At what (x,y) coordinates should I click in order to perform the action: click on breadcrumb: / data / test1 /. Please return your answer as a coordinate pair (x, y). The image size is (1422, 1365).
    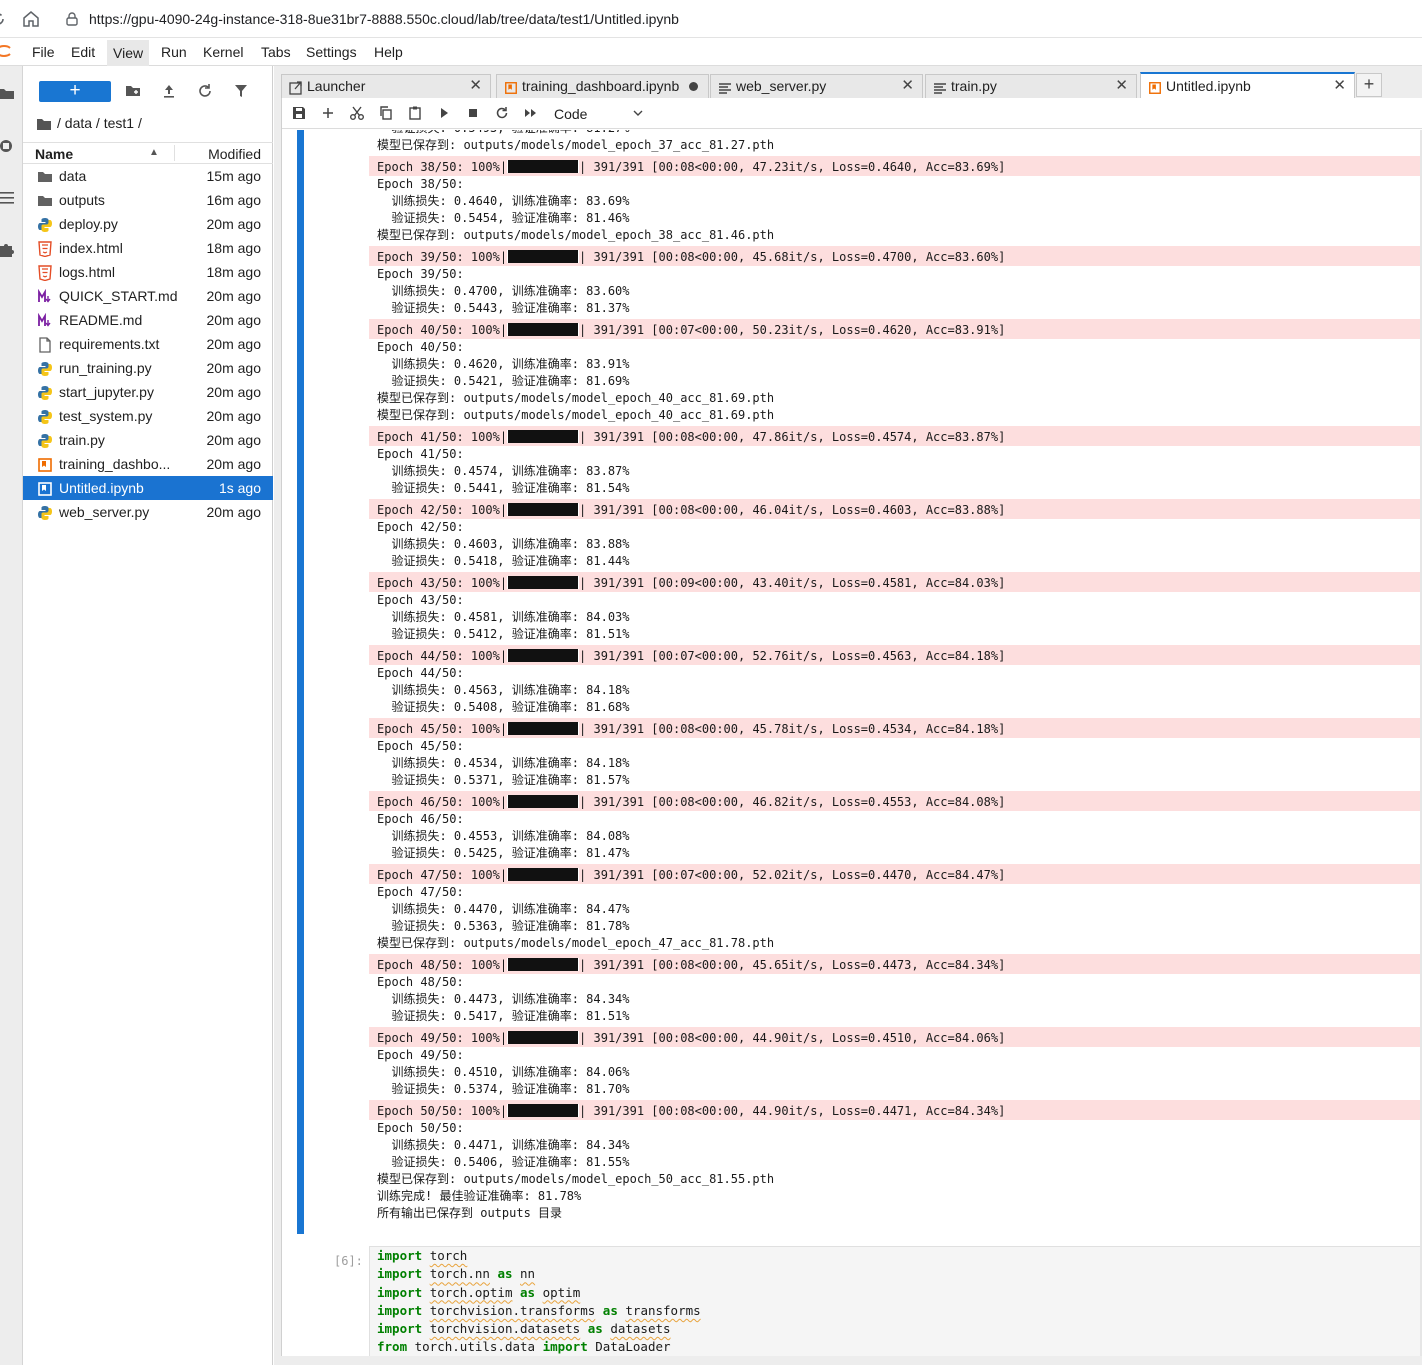
    Looking at the image, I should click on (89, 124).